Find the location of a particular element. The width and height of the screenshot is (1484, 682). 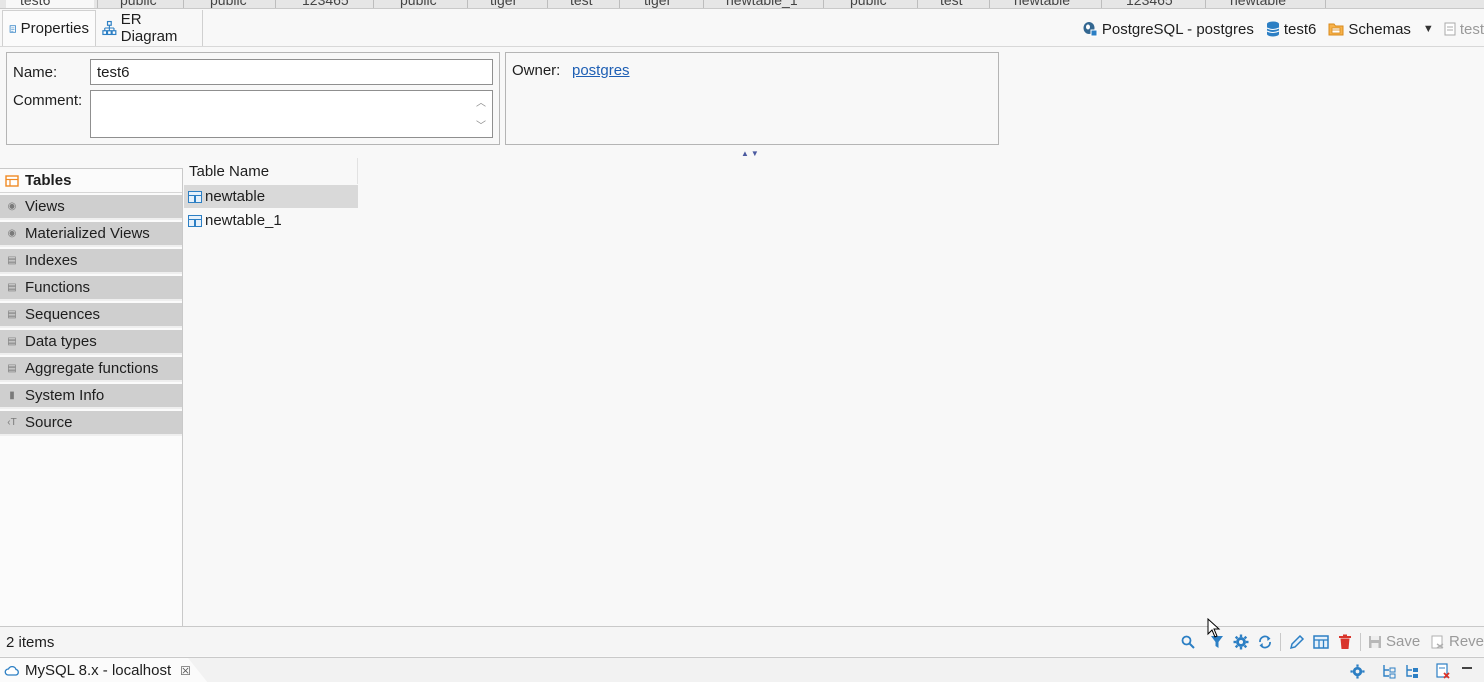

breadcrumb-next: test is located at coordinates (1464, 29).